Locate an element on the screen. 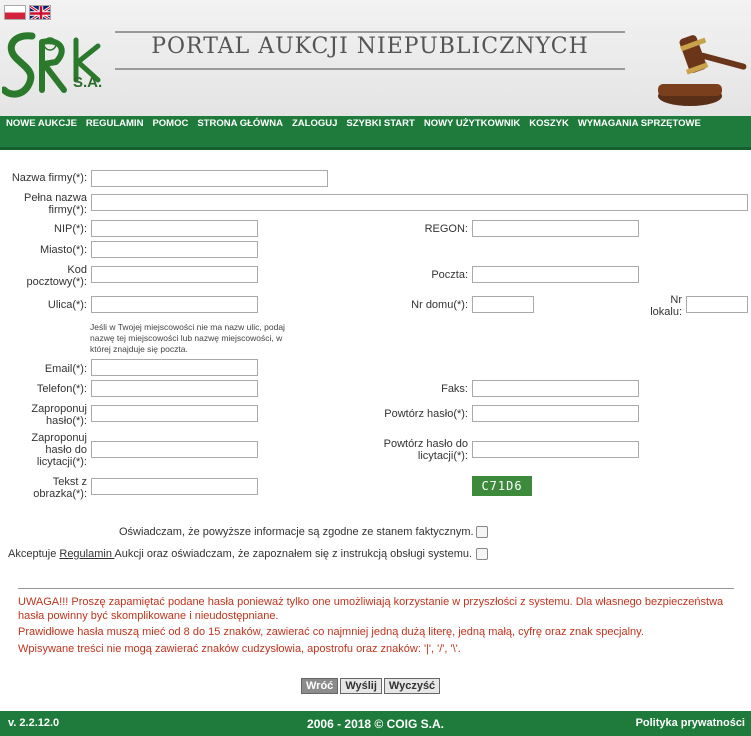 The image size is (751, 736). nip-label: NIP(*): is located at coordinates (70, 229).